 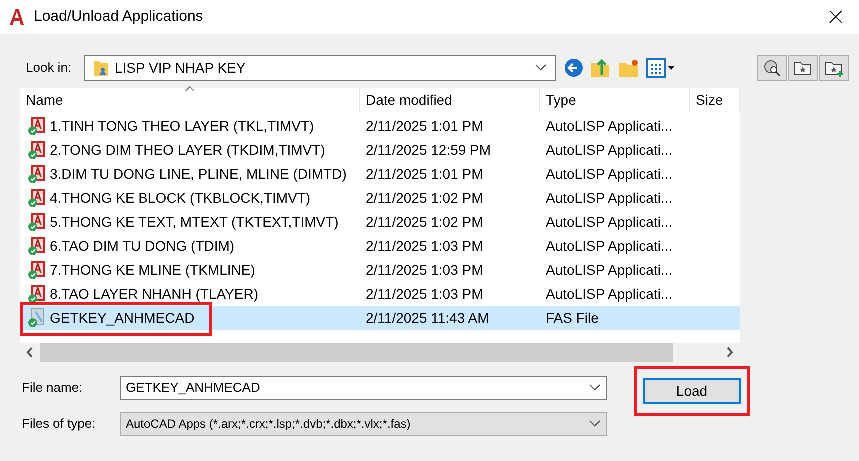 What do you see at coordinates (182, 126) in the screenshot?
I see `file-name: 1.TINH TONG THEO LAYER (TKL,TIMVT)` at bounding box center [182, 126].